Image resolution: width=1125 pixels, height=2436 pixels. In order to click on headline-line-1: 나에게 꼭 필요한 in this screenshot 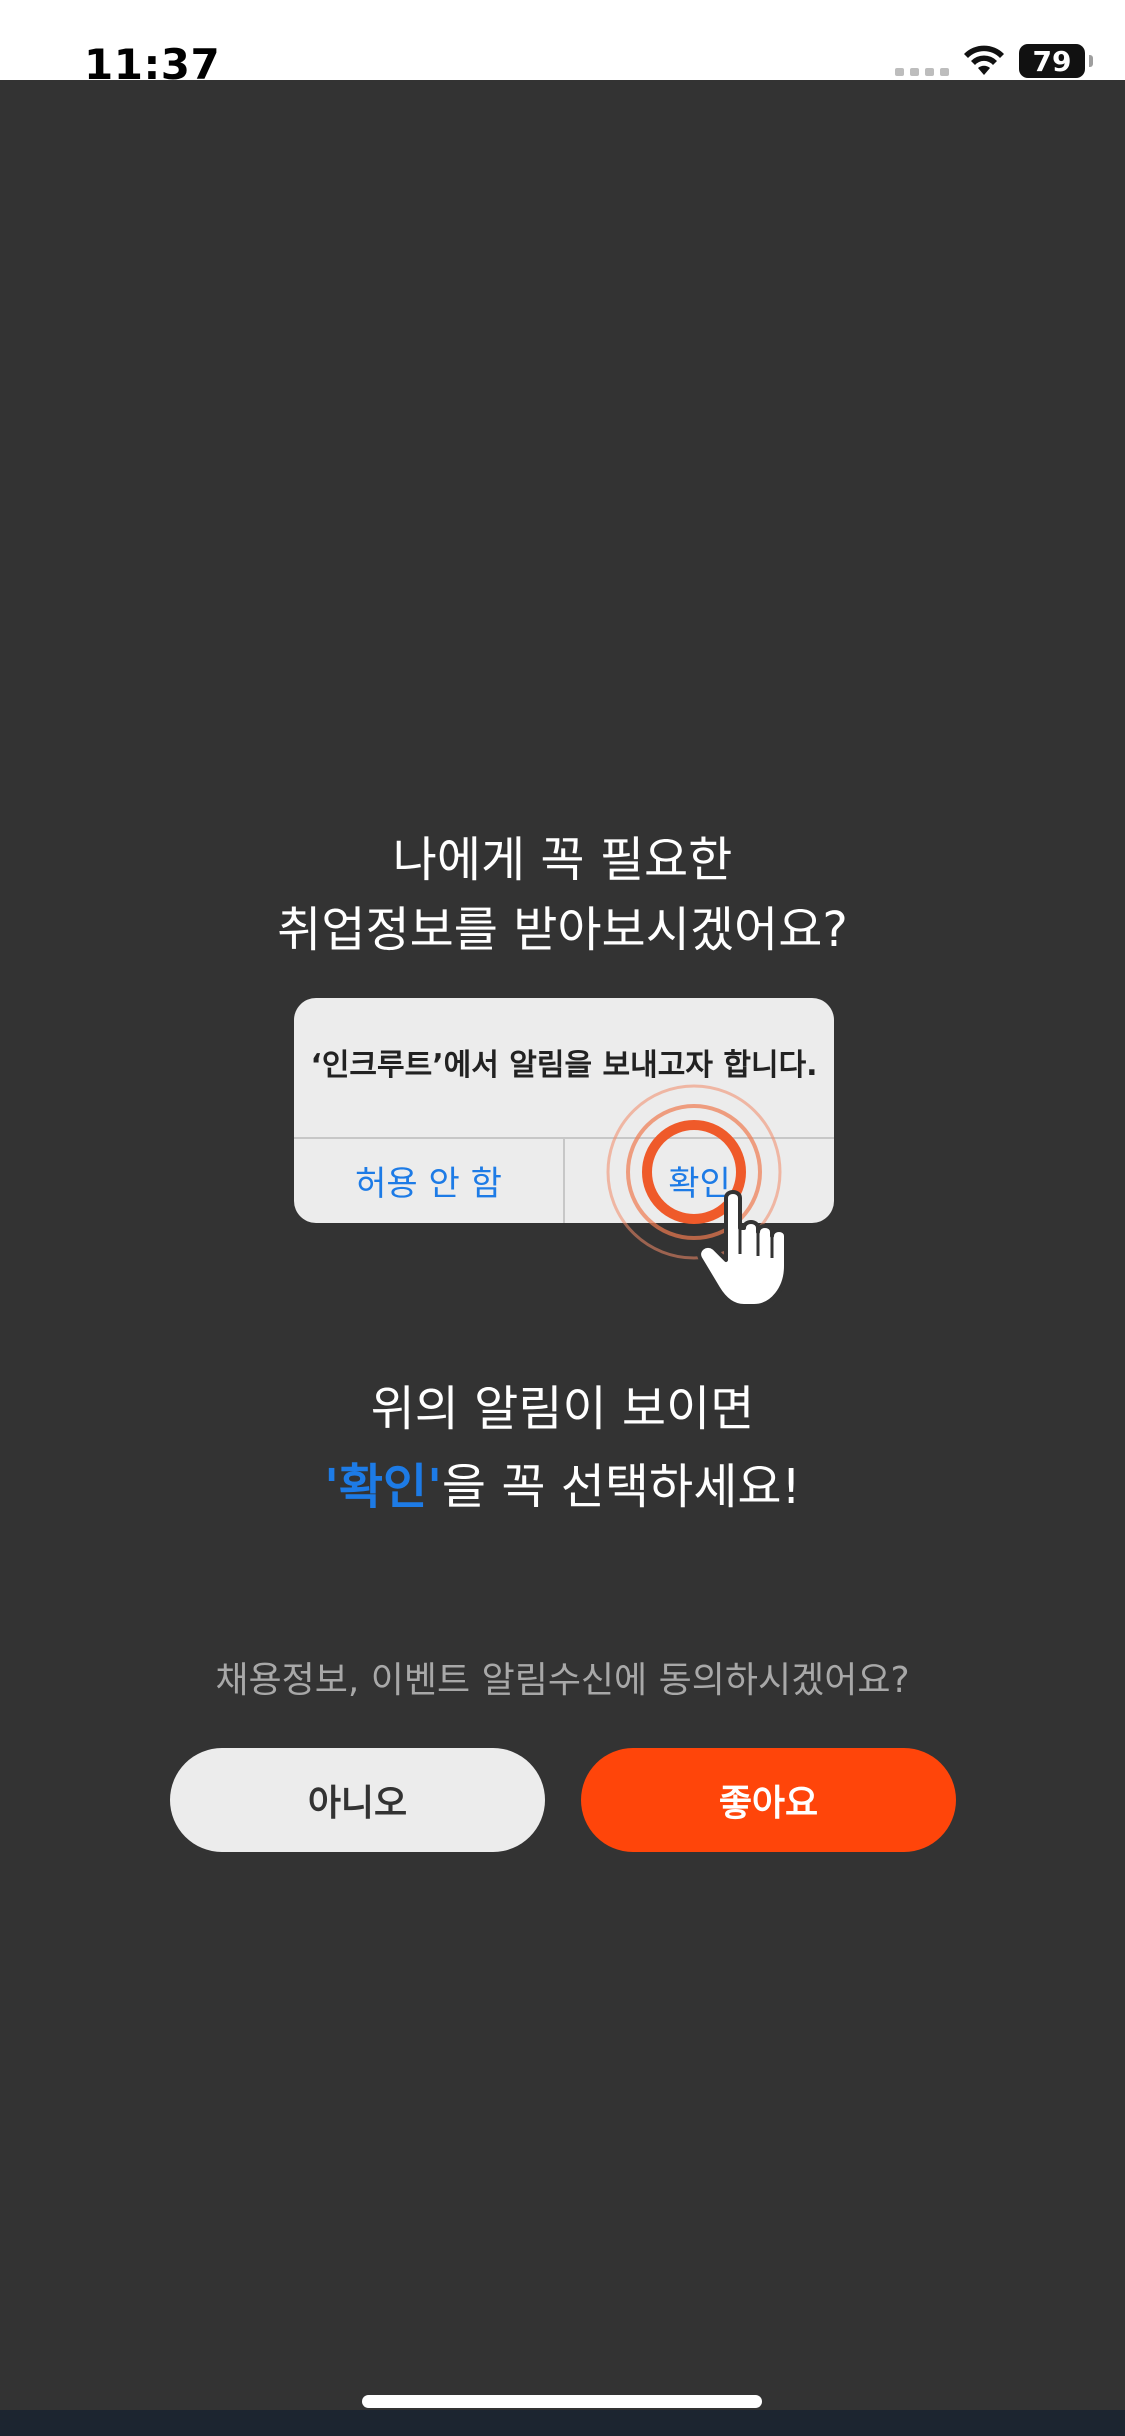, I will do `click(562, 860)`.